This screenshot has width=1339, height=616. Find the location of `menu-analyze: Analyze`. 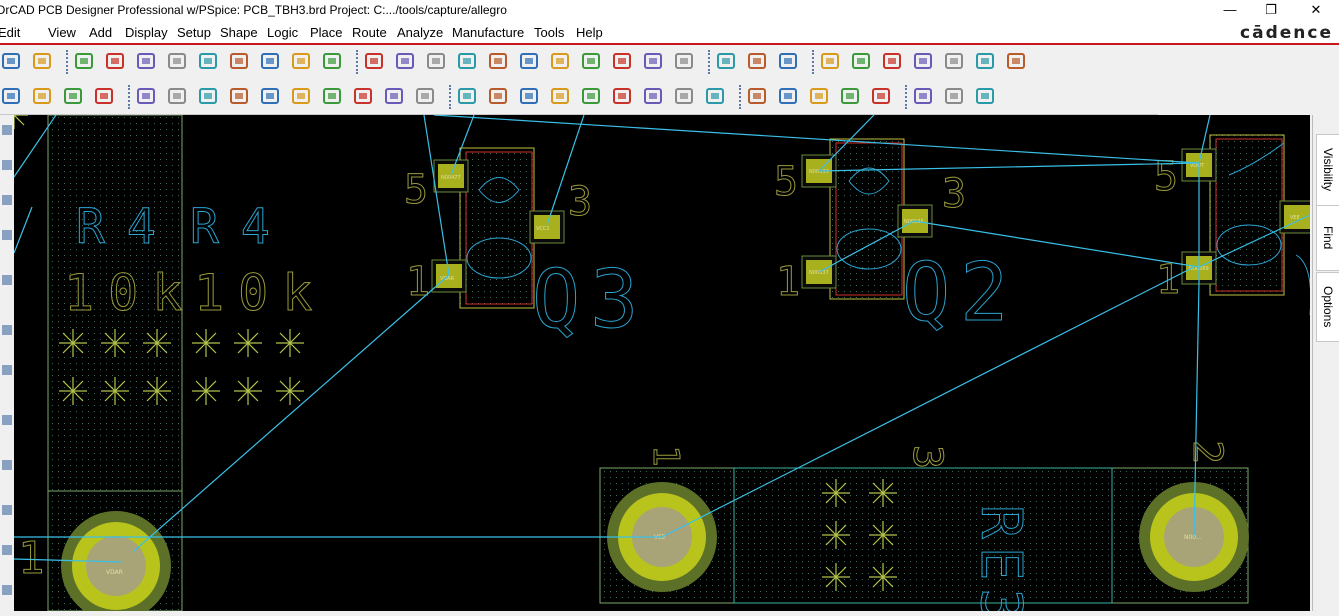

menu-analyze: Analyze is located at coordinates (420, 32).